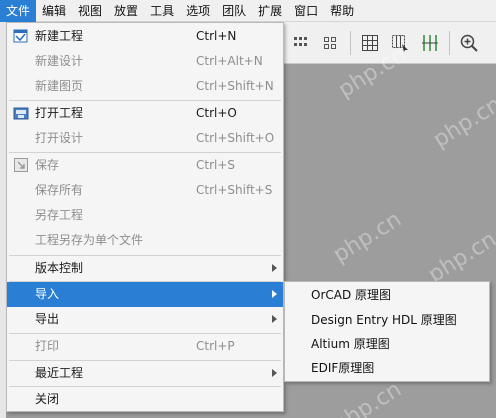 This screenshot has height=418, width=496. What do you see at coordinates (145, 373) in the screenshot?
I see `menu-item-recent-projects: 最近工程` at bounding box center [145, 373].